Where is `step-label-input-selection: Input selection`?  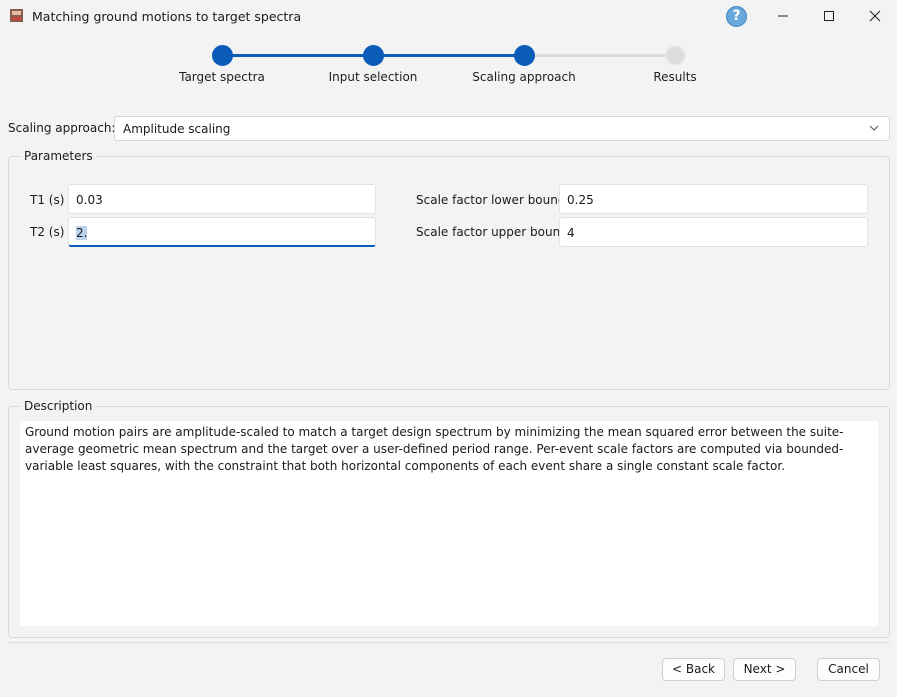 step-label-input-selection: Input selection is located at coordinates (373, 77).